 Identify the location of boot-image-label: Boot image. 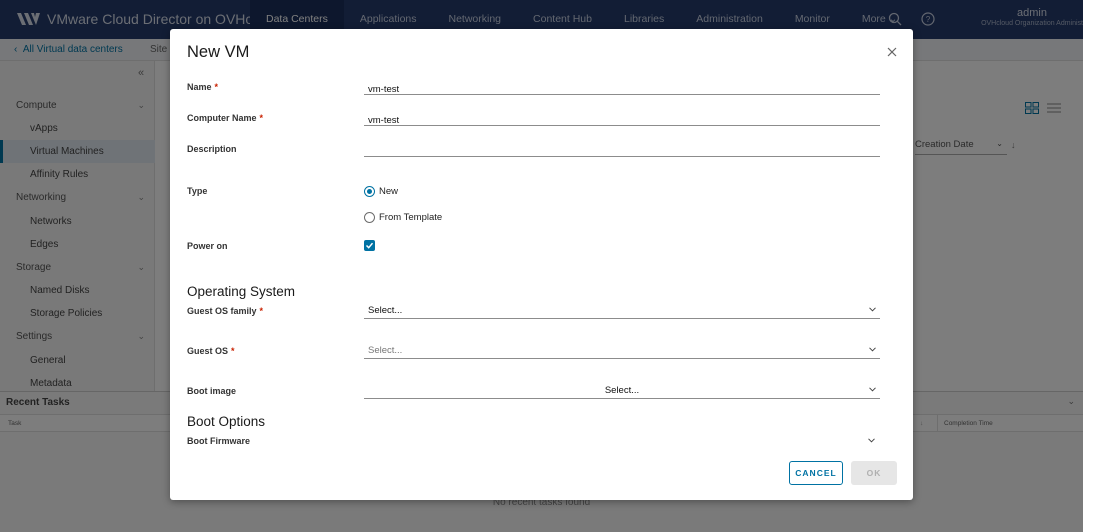
(212, 391).